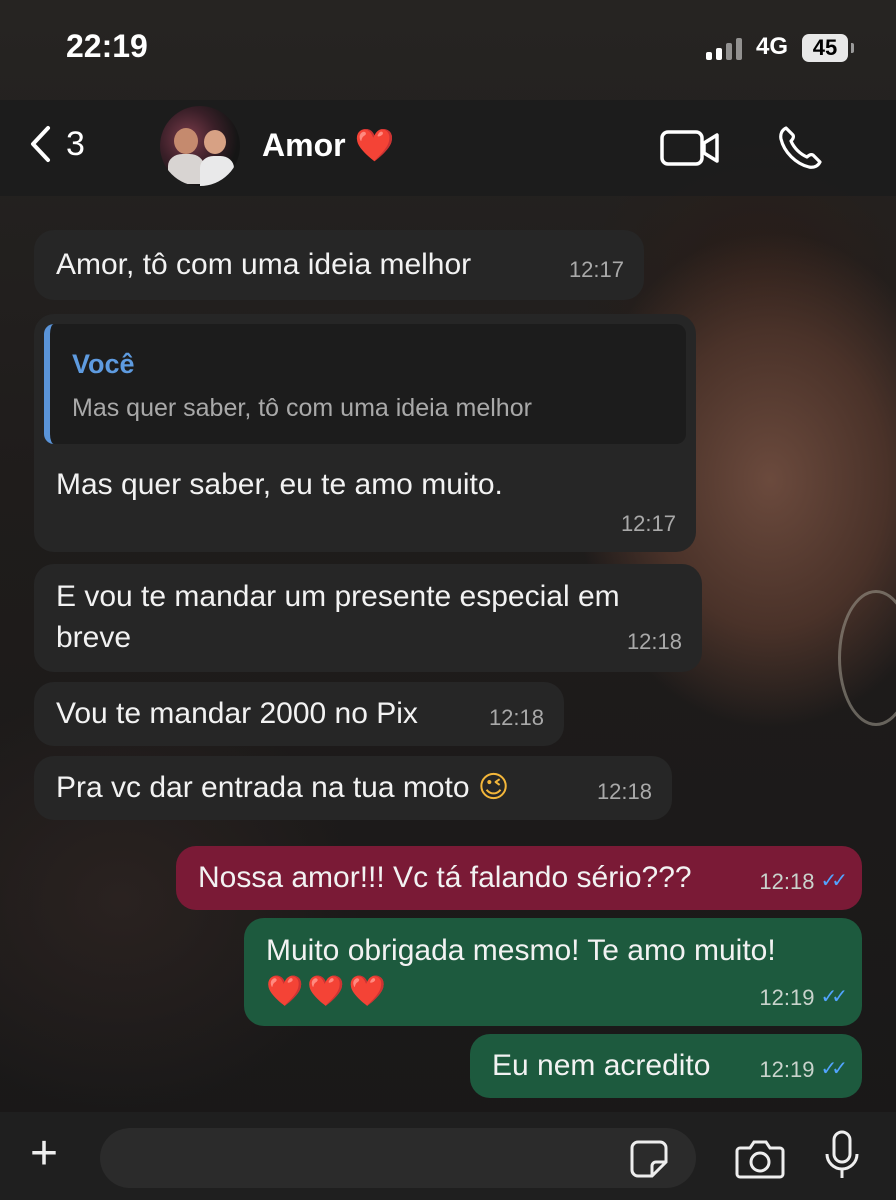 The width and height of the screenshot is (896, 1200). I want to click on message-text-line: breve, so click(94, 637).